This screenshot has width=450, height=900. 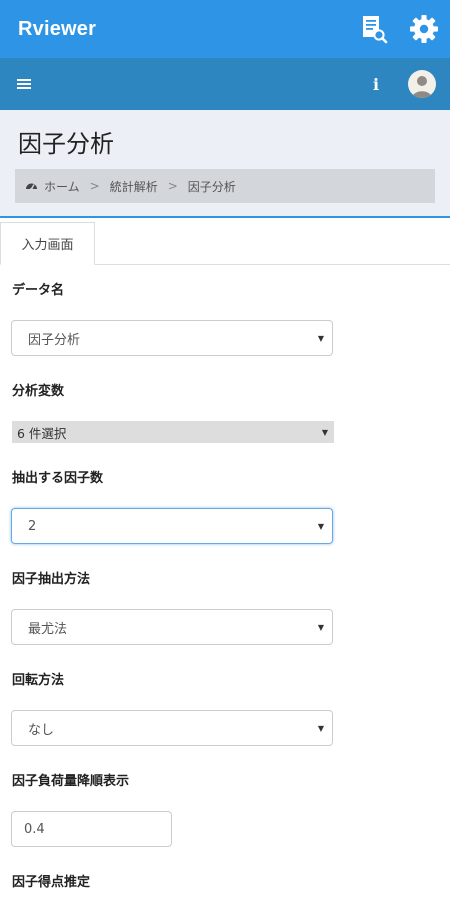 What do you see at coordinates (34, 829) in the screenshot?
I see `loading-threshold-value: 0.4` at bounding box center [34, 829].